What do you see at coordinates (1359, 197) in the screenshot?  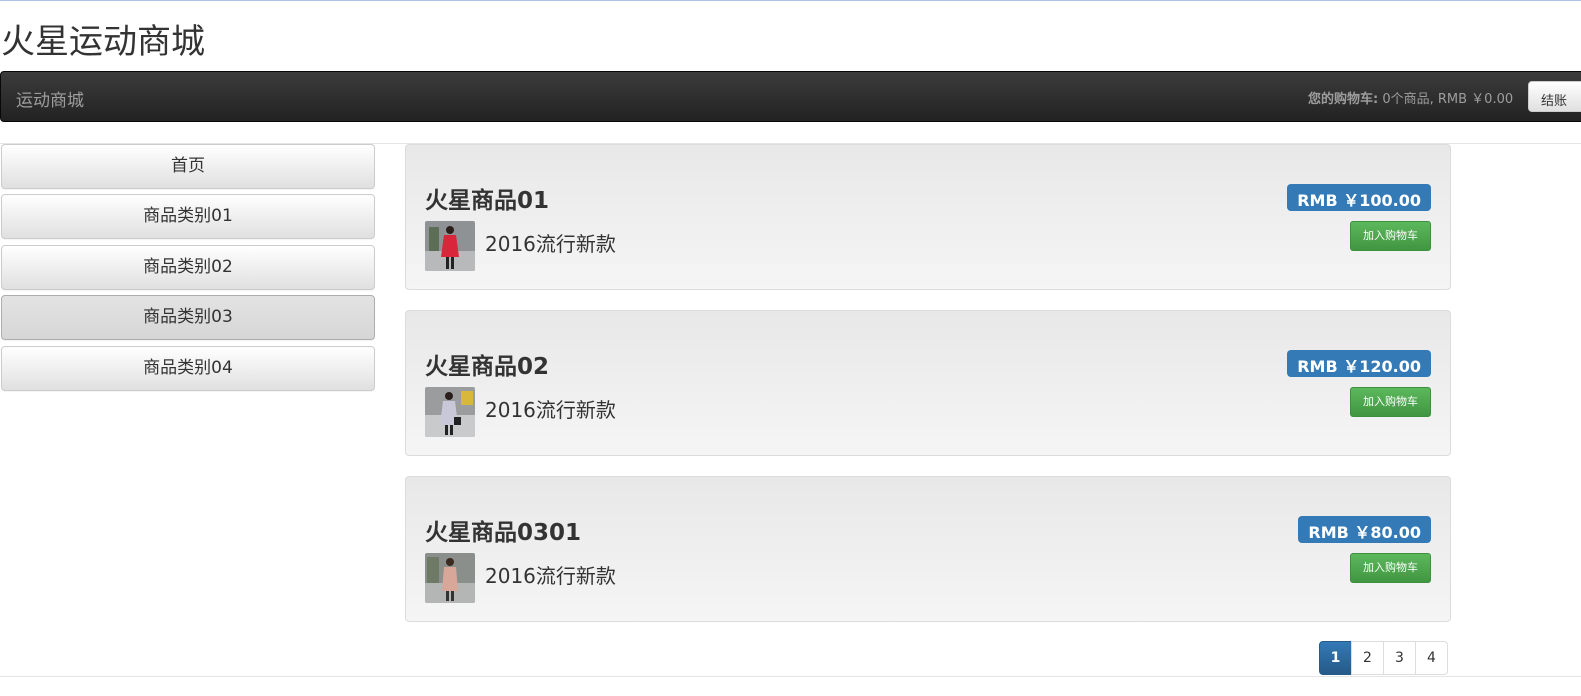 I see `price-badge: RMB ￥100.00` at bounding box center [1359, 197].